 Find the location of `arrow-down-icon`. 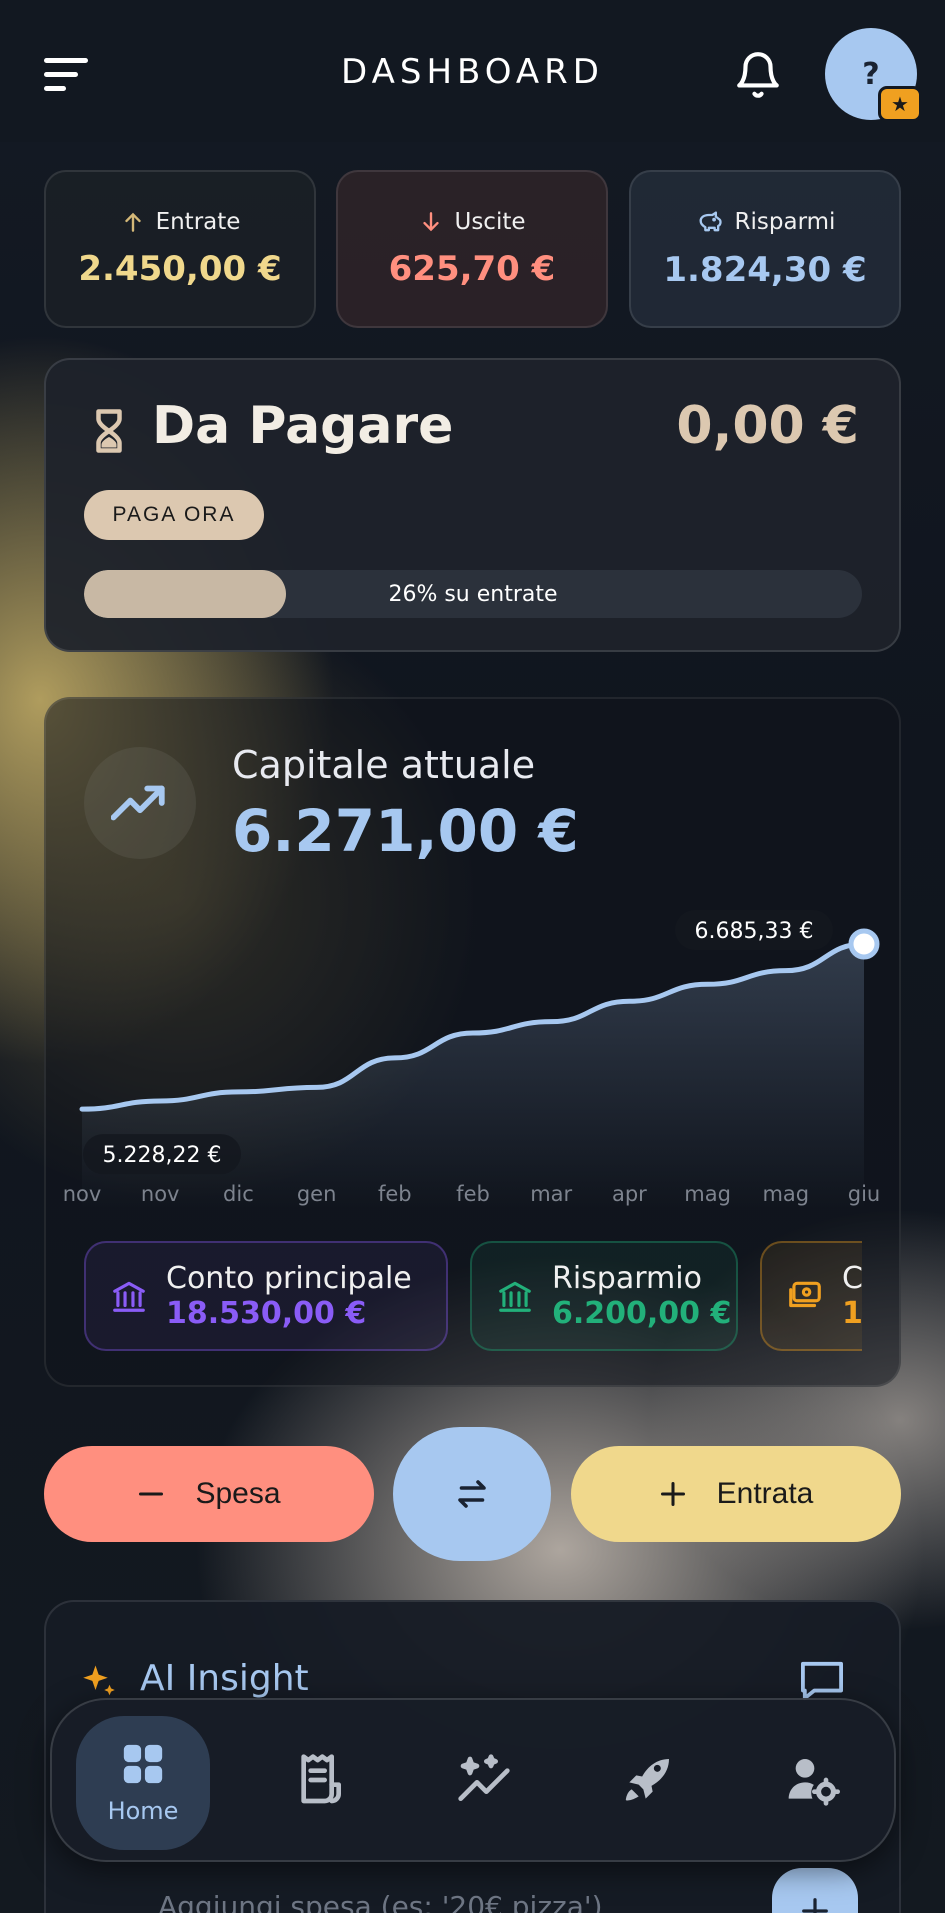

arrow-down-icon is located at coordinates (431, 222).